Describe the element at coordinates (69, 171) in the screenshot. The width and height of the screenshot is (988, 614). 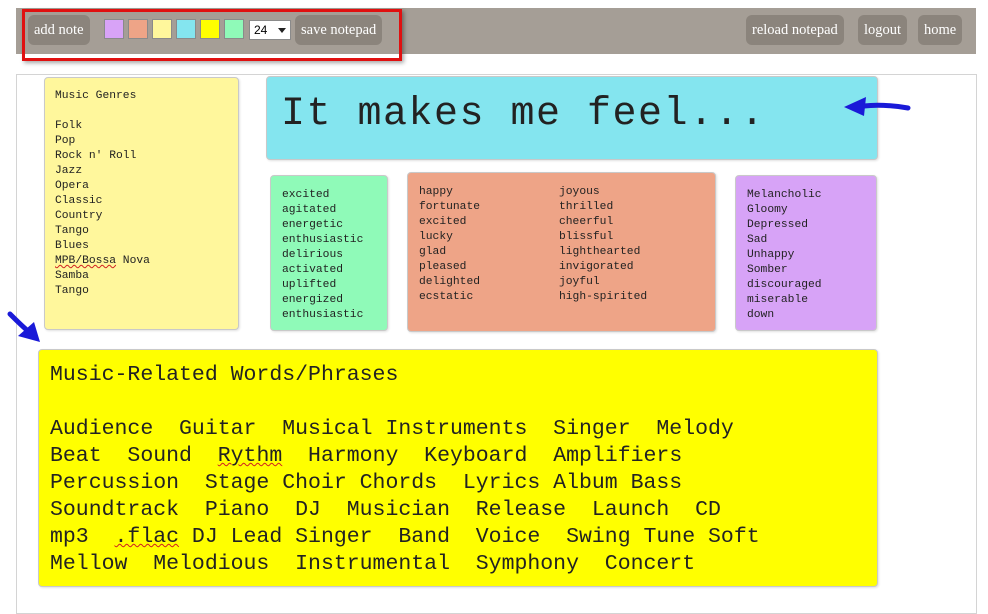
I see `genre-line: Jazz` at that location.